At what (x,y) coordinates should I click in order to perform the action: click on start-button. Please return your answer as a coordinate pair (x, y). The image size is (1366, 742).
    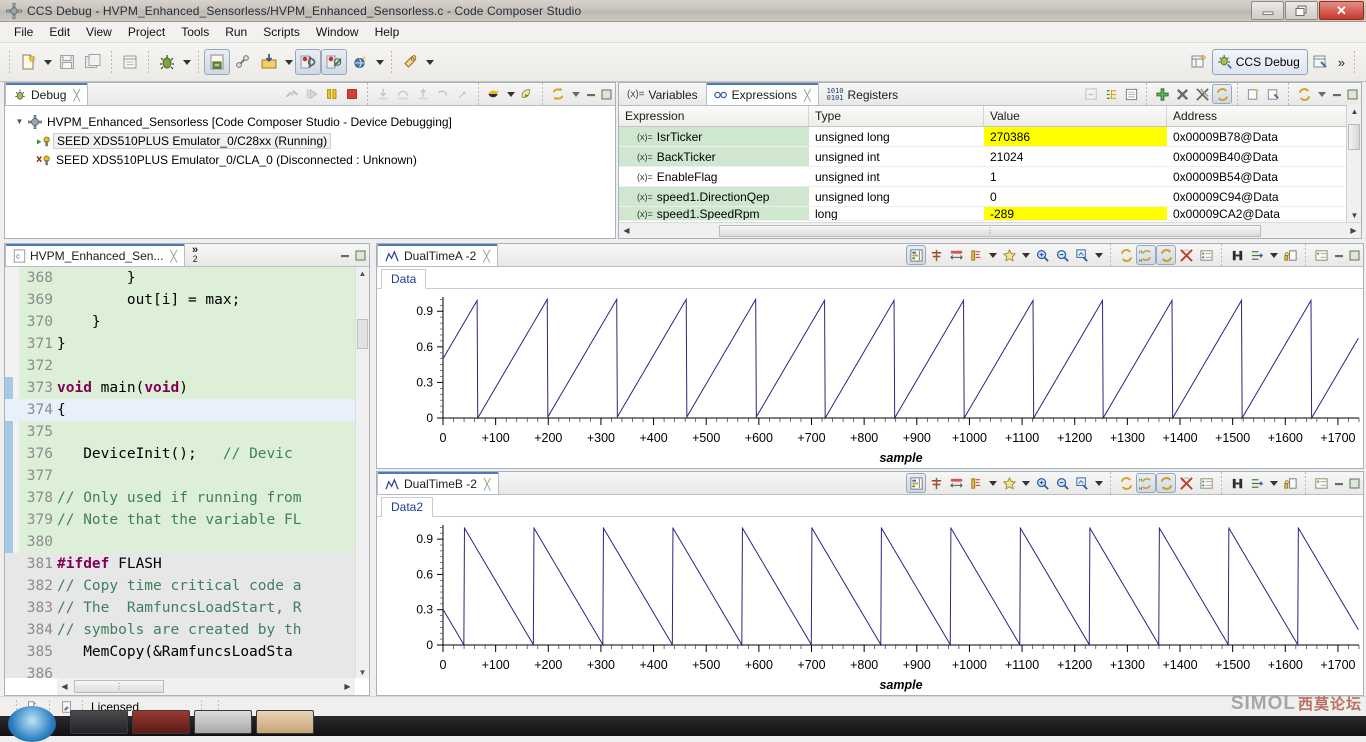
    Looking at the image, I should click on (32, 724).